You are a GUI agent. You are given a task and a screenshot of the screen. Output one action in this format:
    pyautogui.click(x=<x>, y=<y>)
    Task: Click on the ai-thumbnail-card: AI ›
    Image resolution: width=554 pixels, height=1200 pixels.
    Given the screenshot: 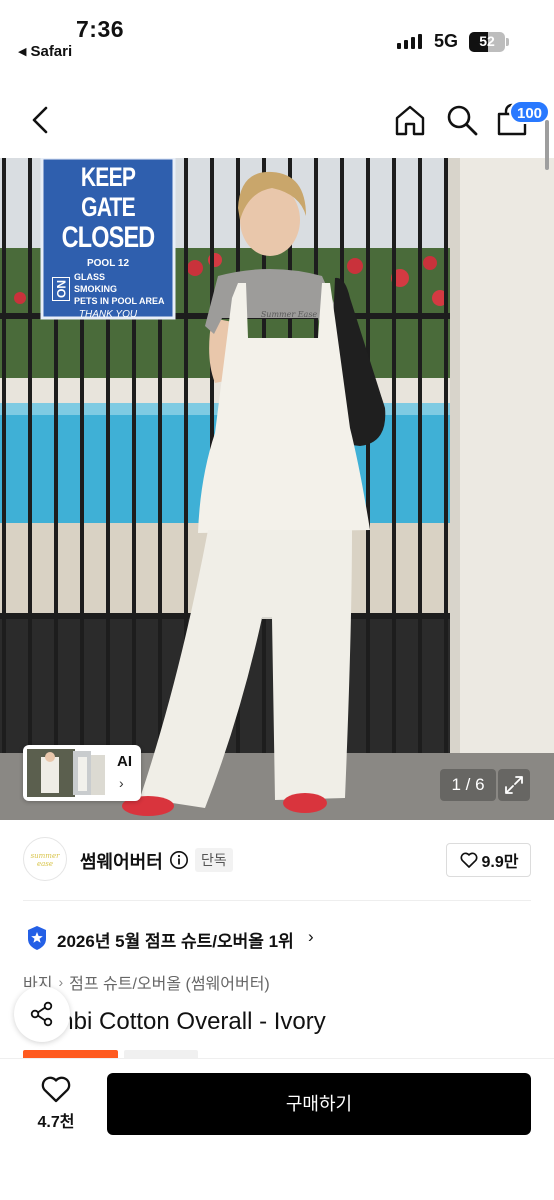 What is the action you would take?
    pyautogui.click(x=82, y=773)
    